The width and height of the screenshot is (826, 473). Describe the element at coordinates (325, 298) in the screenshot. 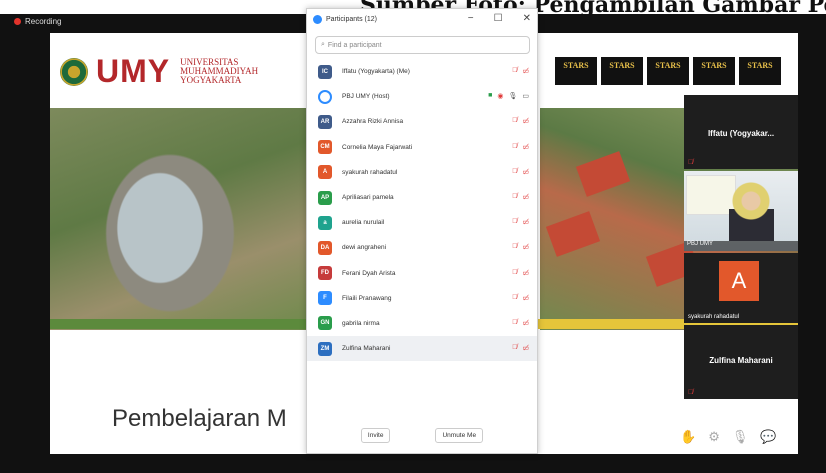

I see `avatar: F` at that location.